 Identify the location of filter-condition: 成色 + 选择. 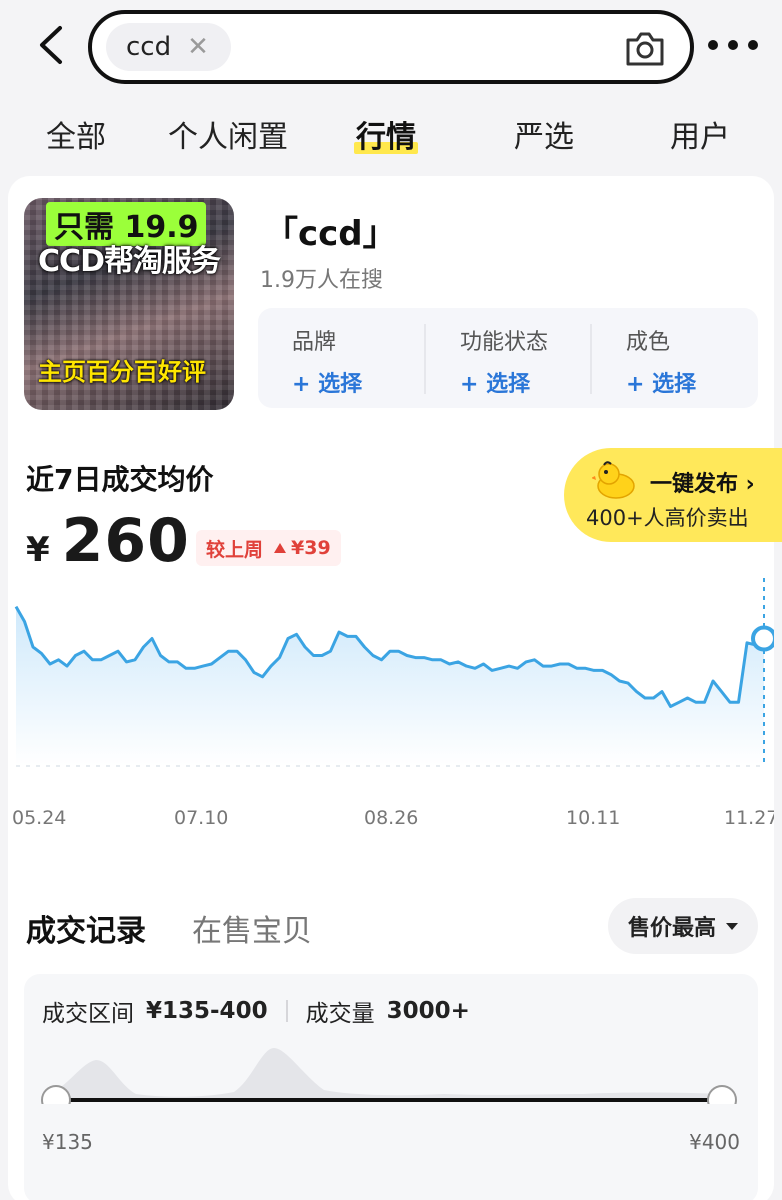
(673, 360).